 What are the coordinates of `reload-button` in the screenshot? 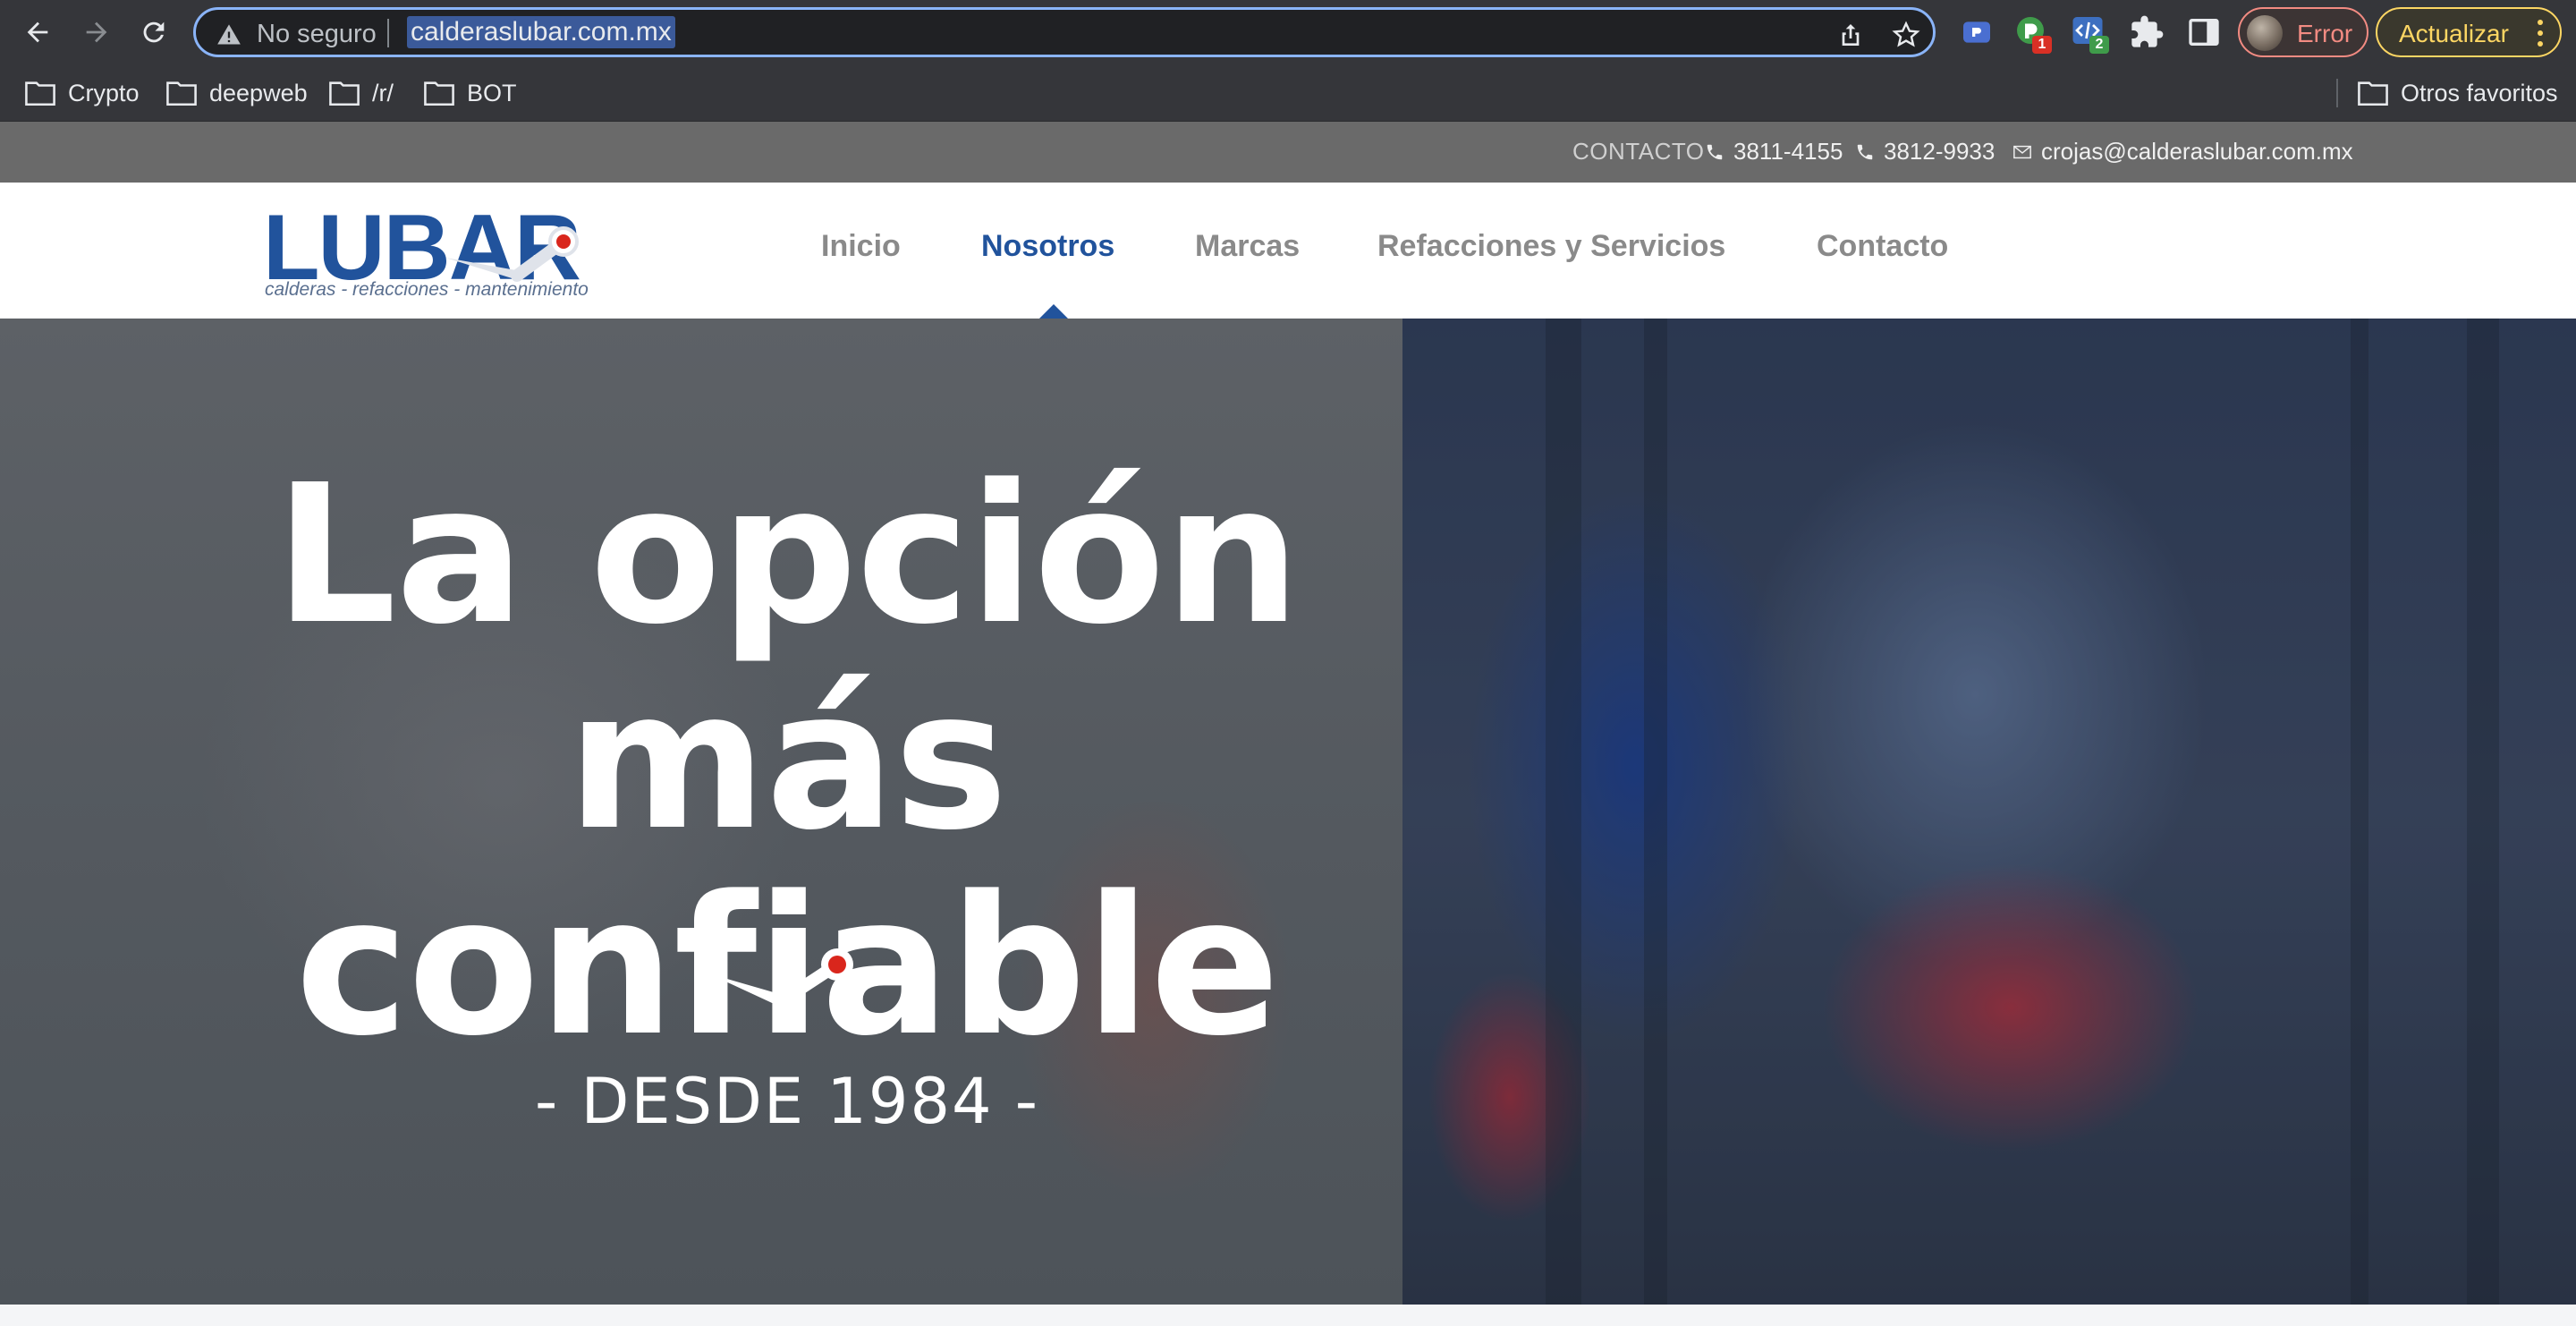 It's located at (154, 33).